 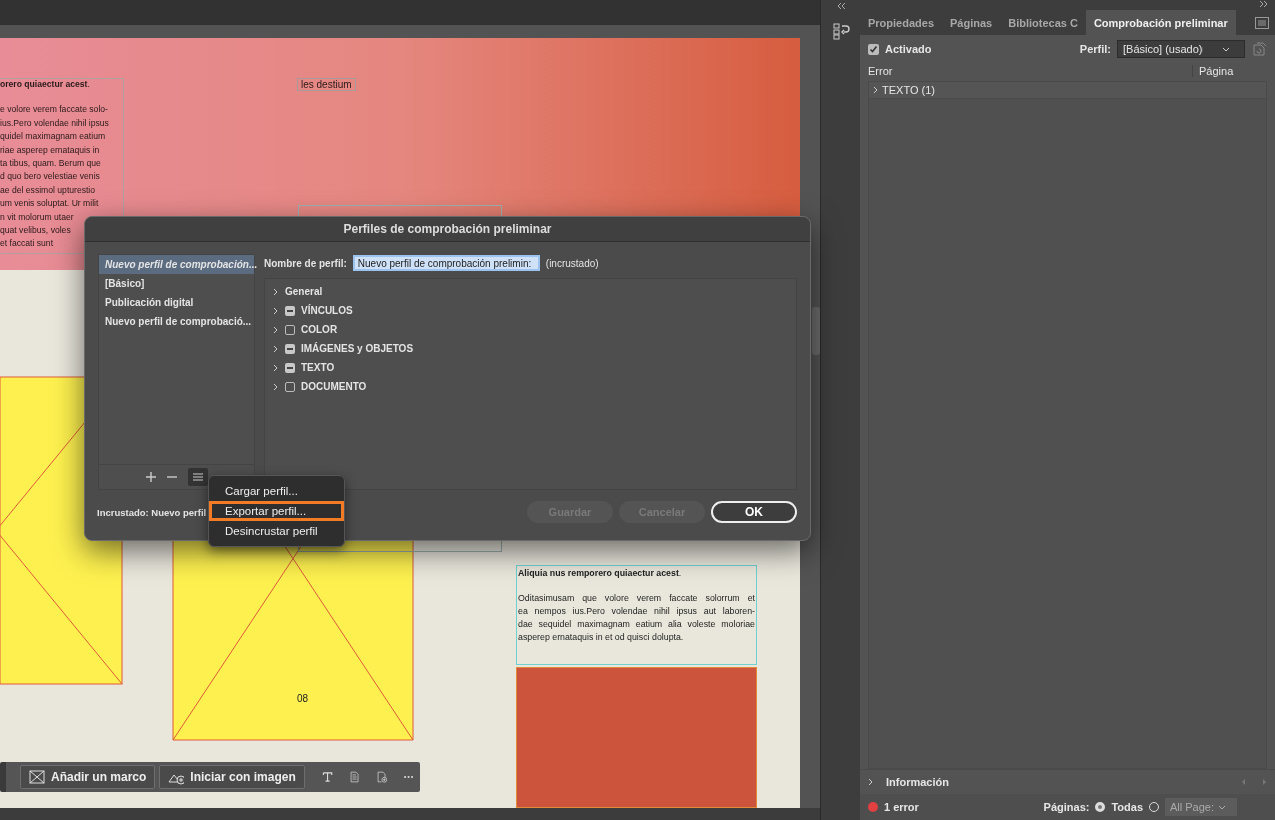 I want to click on profile-dropdown: [Básico] (usado), so click(x=1181, y=49).